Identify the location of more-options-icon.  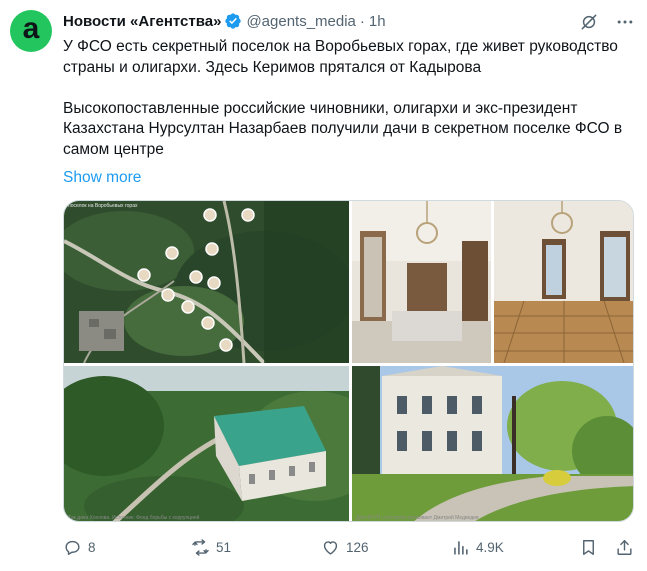
(625, 22).